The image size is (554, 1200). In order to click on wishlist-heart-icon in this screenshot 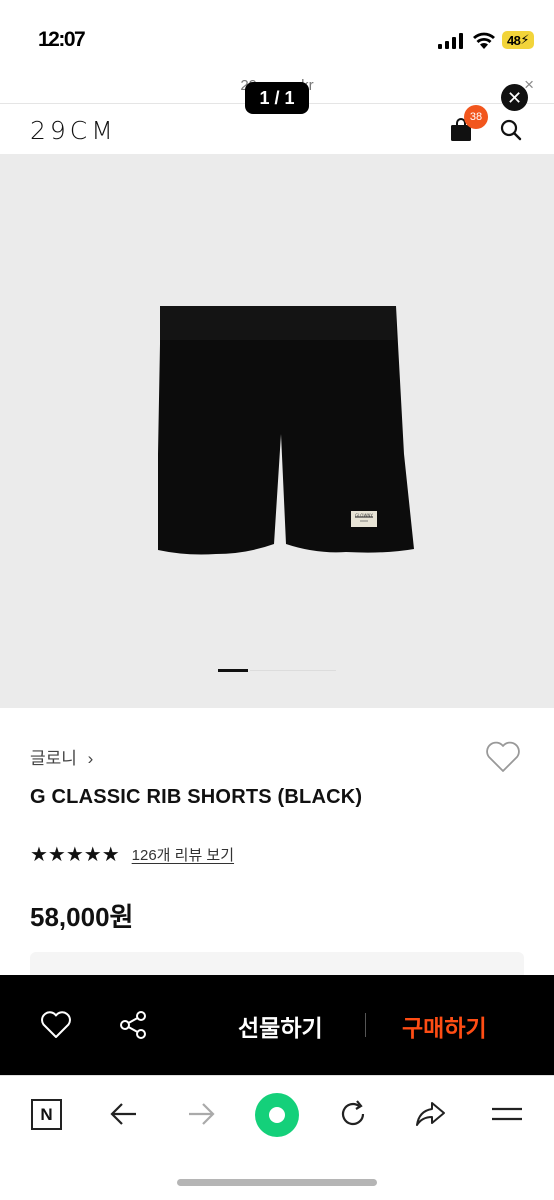, I will do `click(503, 757)`.